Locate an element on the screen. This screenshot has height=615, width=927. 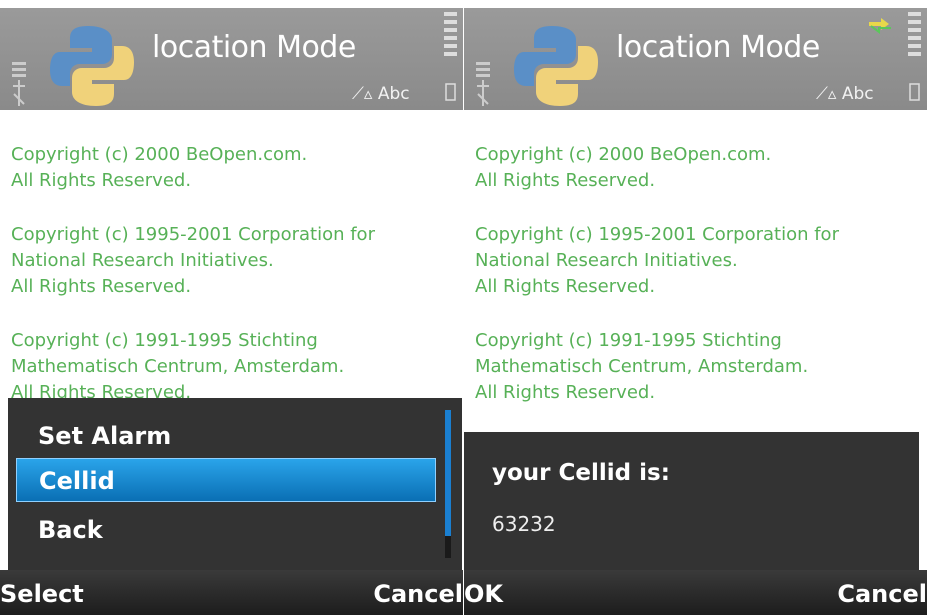
dialog-title: your Cellid is: is located at coordinates (581, 473).